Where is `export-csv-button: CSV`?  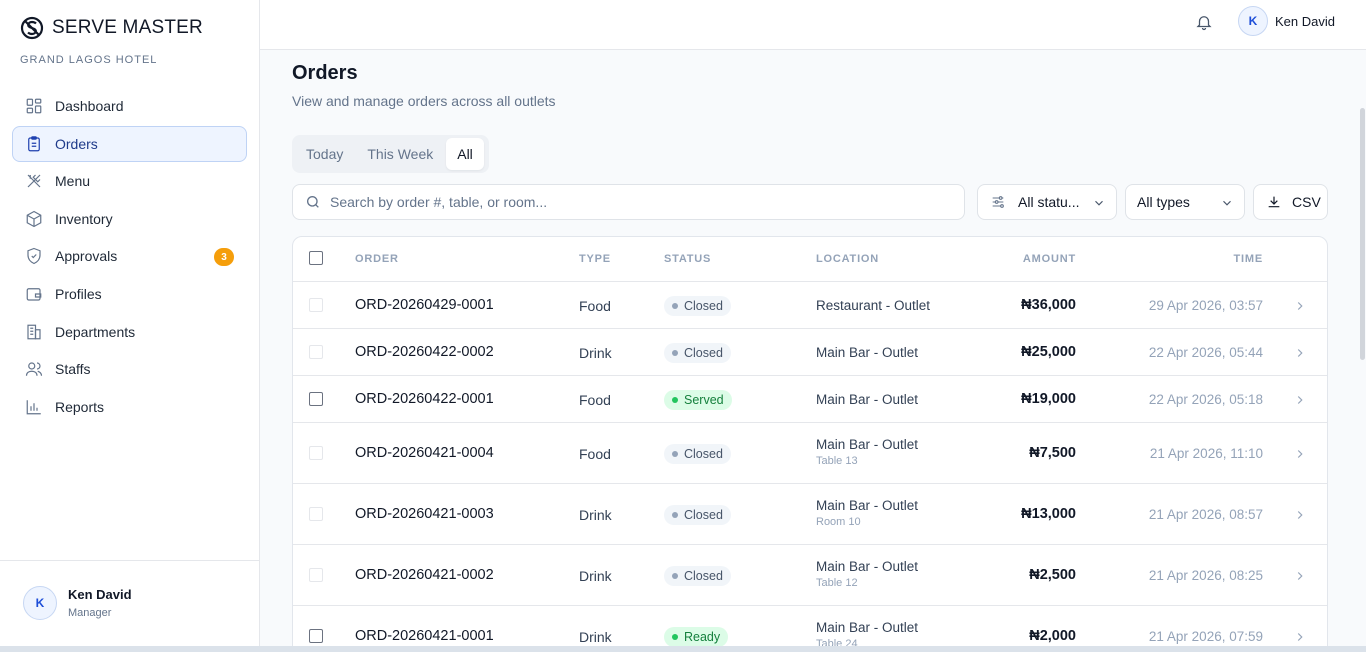
export-csv-button: CSV is located at coordinates (1290, 202).